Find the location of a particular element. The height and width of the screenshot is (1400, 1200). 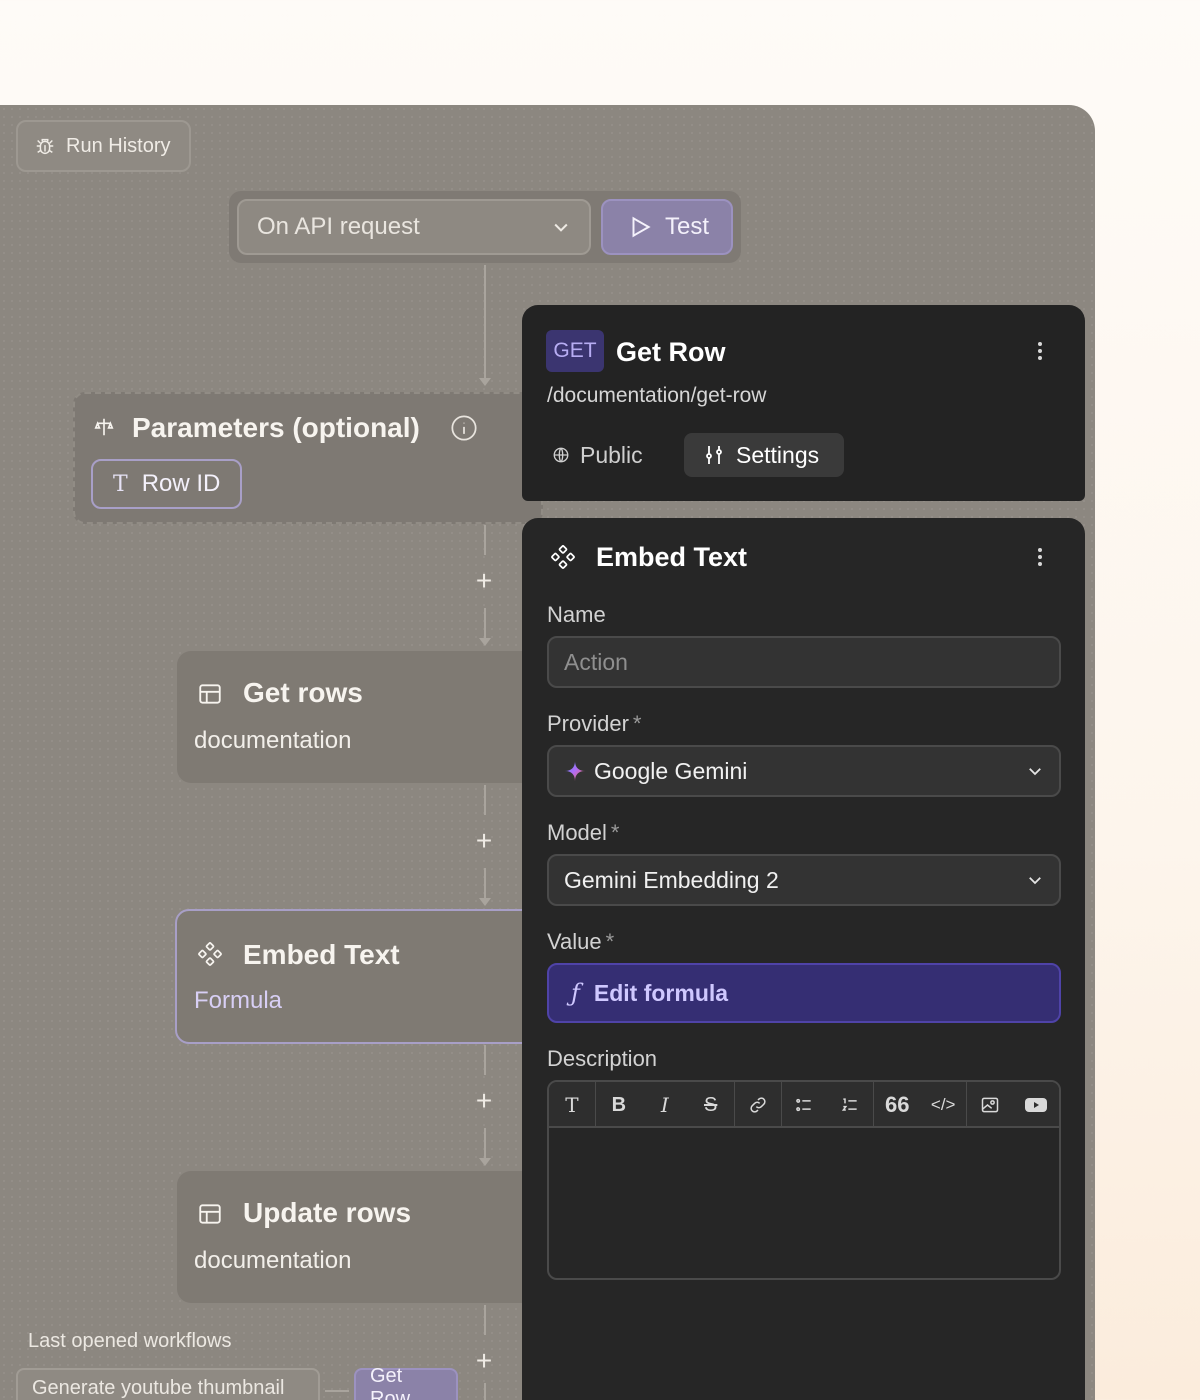

row-id-chip: T Row ID is located at coordinates (166, 484).